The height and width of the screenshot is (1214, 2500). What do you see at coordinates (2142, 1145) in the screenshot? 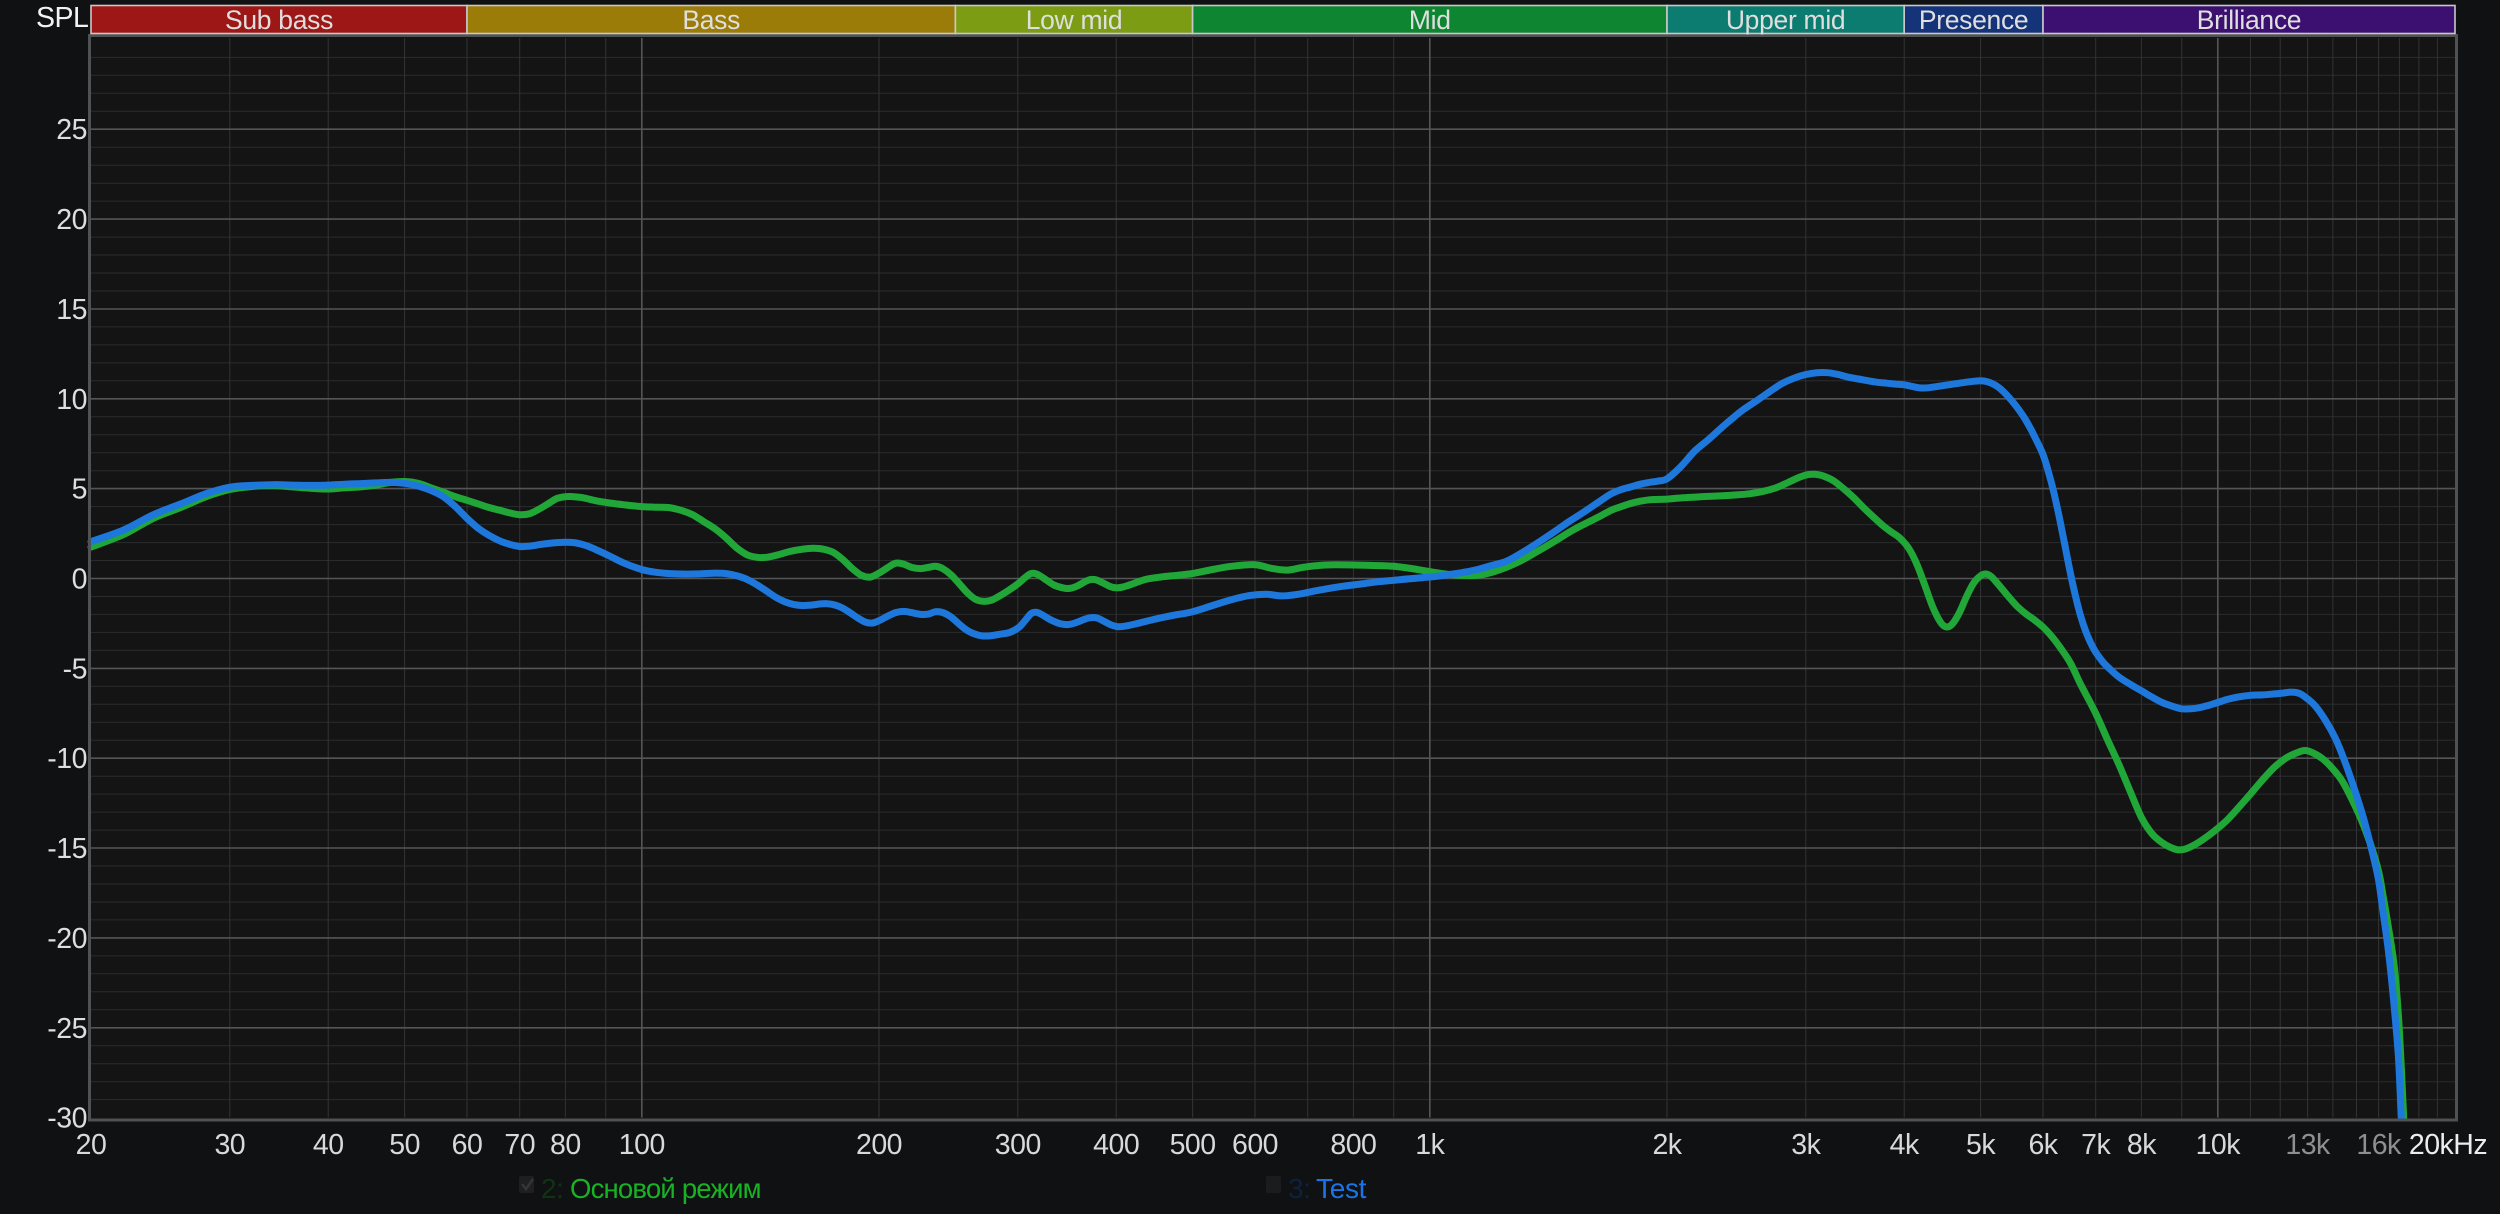
I see `svg-text: 8k` at bounding box center [2142, 1145].